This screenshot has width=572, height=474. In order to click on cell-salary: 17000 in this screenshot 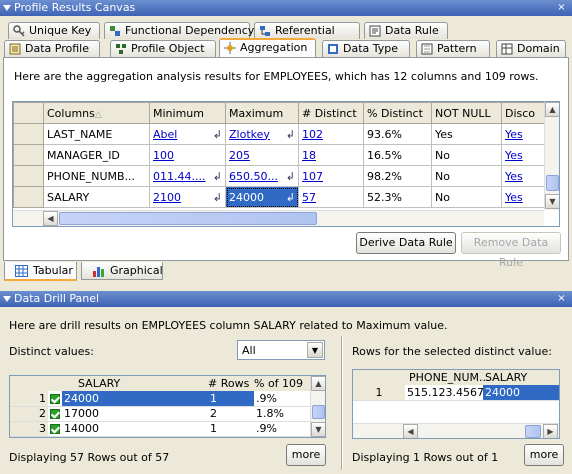, I will do `click(135, 414)`.